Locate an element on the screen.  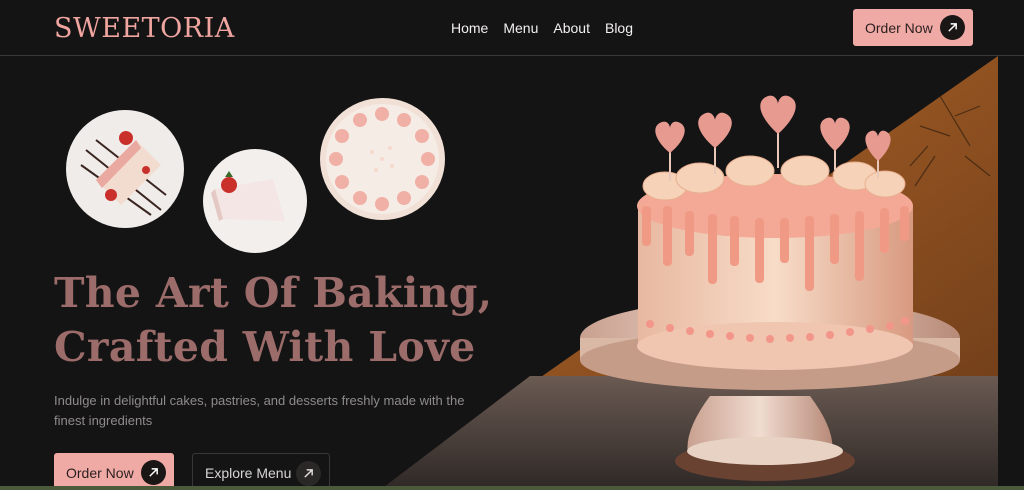
hero-order-now-button: Order Now is located at coordinates (114, 471).